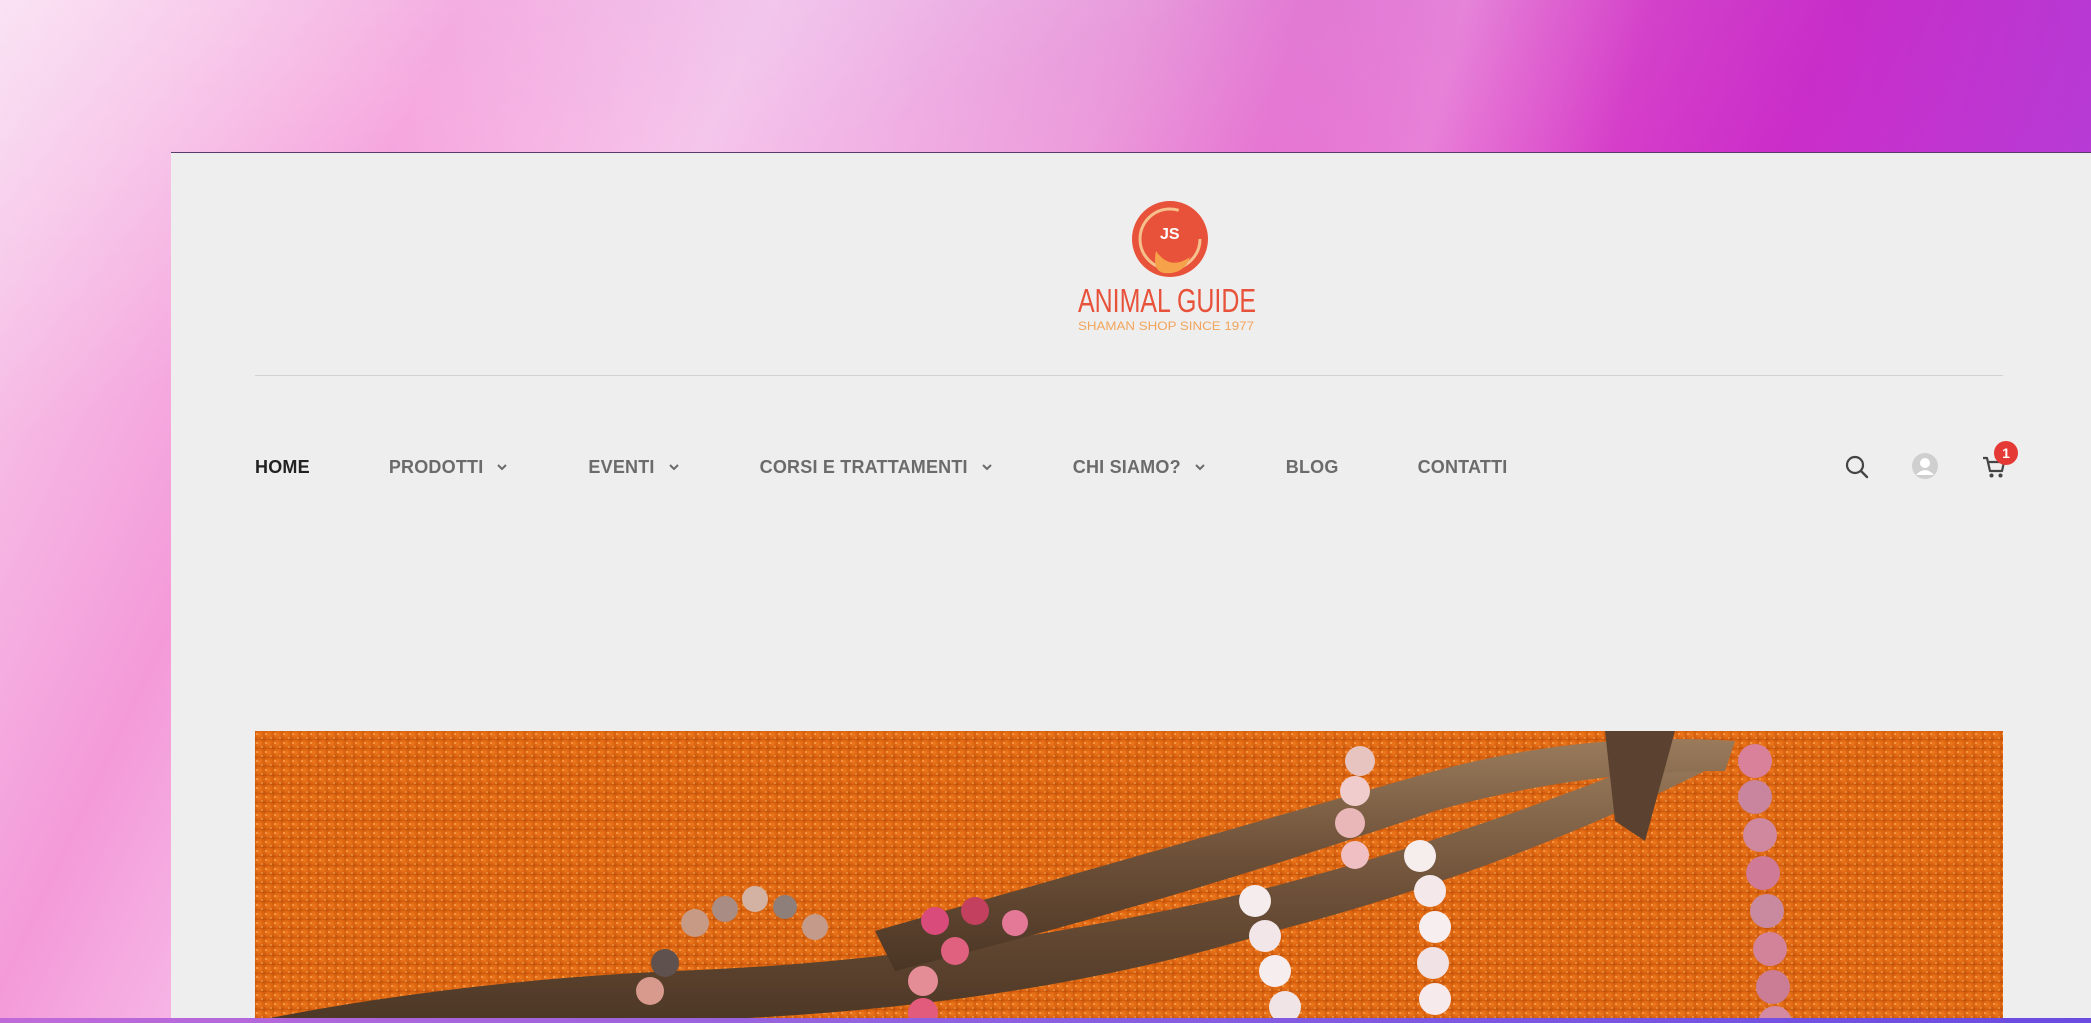 The height and width of the screenshot is (1023, 2091). I want to click on cart-count-badge: 1, so click(2006, 453).